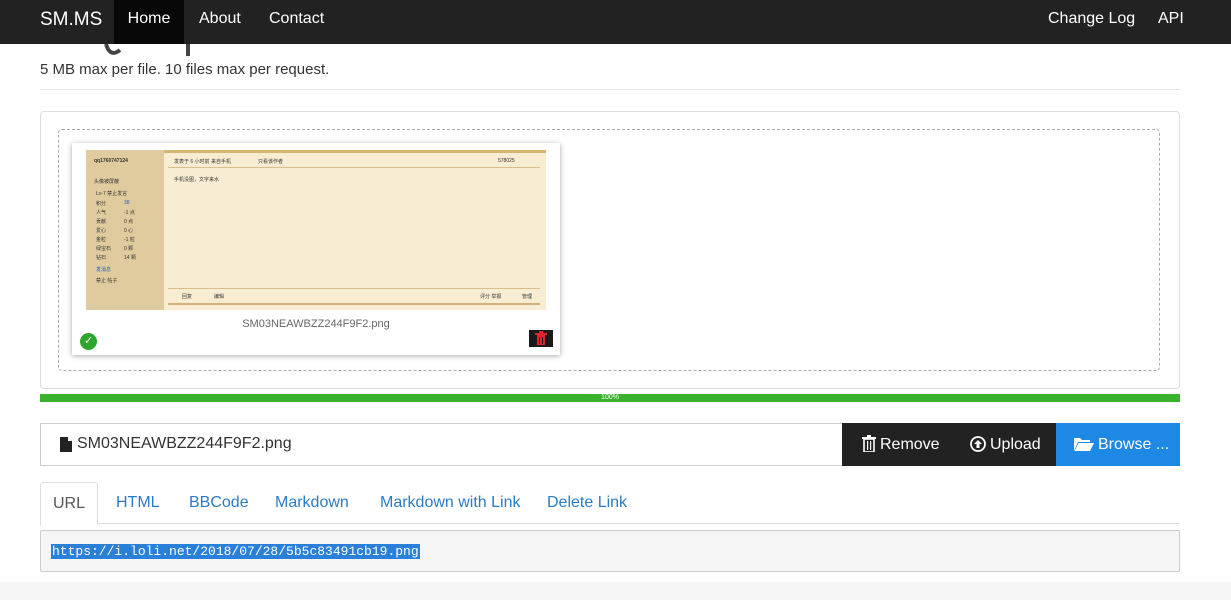 This screenshot has width=1231, height=600. I want to click on thumb-body: 手机没图，文字来水, so click(197, 180).